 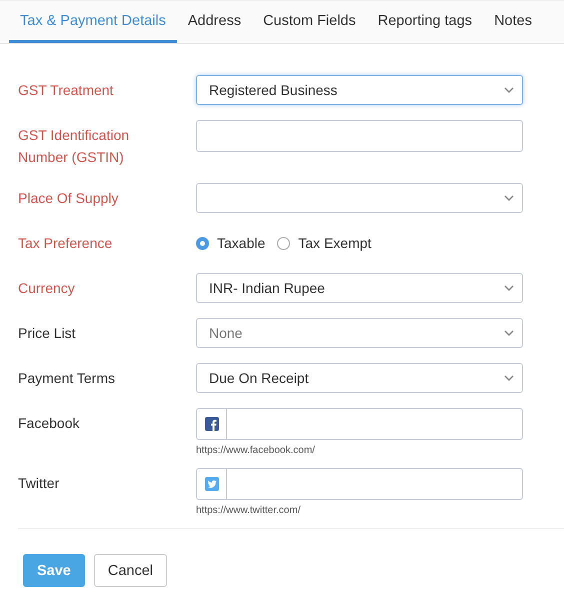 What do you see at coordinates (248, 510) in the screenshot?
I see `url-hint: https://www.twitter.com/` at bounding box center [248, 510].